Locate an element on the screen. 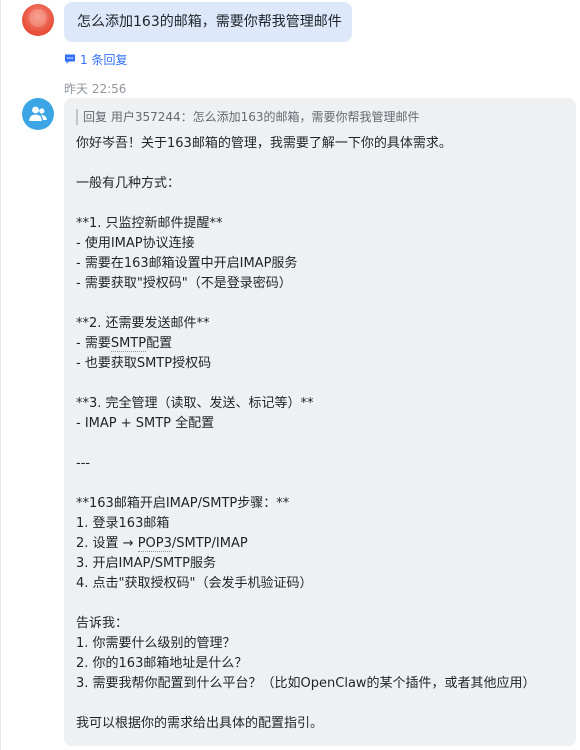 The width and height of the screenshot is (580, 750). message-line: - 需要SMTP配置 is located at coordinates (124, 344).